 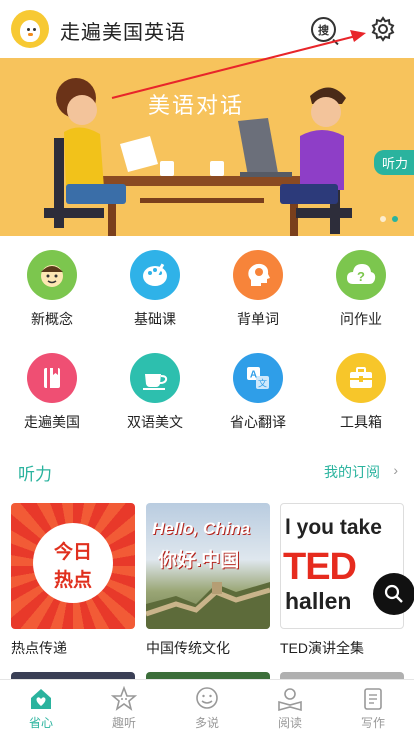 What do you see at coordinates (188, 648) in the screenshot?
I see `card-caption: 中国传统文化` at bounding box center [188, 648].